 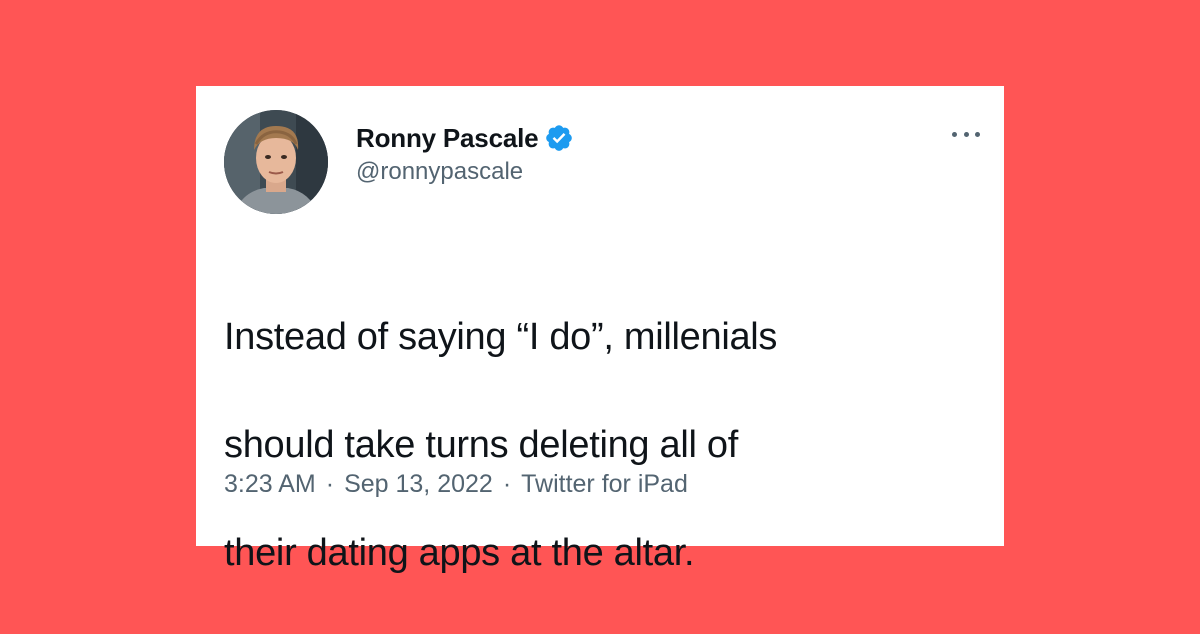 I want to click on tweet-time: 3:23 AM, so click(x=270, y=484).